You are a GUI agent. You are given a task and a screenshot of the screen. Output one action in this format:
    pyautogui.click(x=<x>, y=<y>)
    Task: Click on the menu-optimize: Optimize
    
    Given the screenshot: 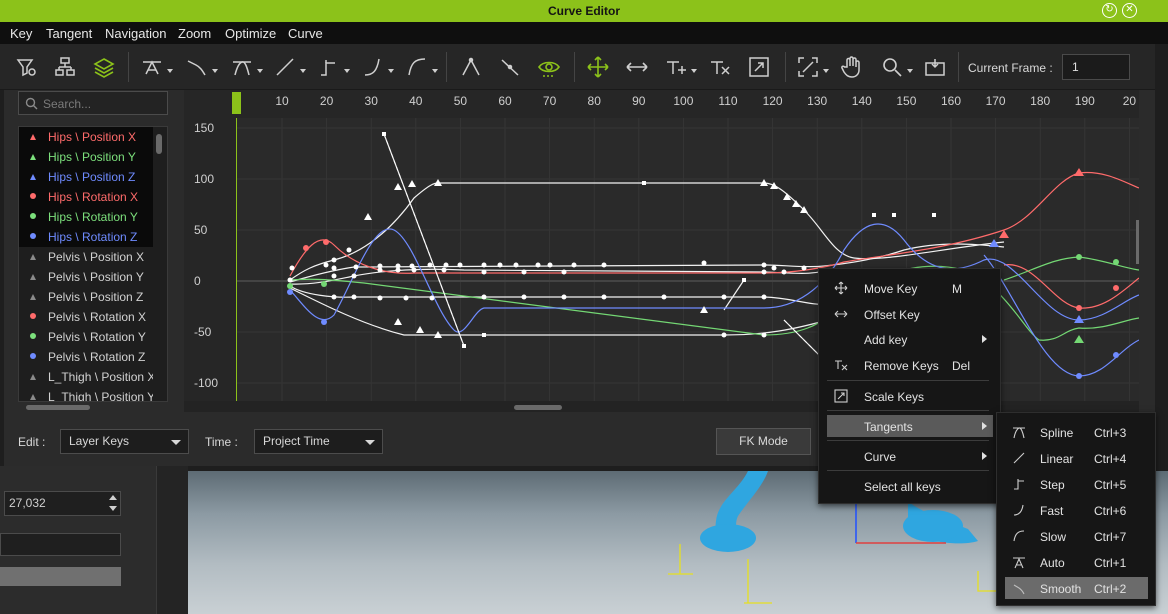 What is the action you would take?
    pyautogui.click(x=250, y=33)
    